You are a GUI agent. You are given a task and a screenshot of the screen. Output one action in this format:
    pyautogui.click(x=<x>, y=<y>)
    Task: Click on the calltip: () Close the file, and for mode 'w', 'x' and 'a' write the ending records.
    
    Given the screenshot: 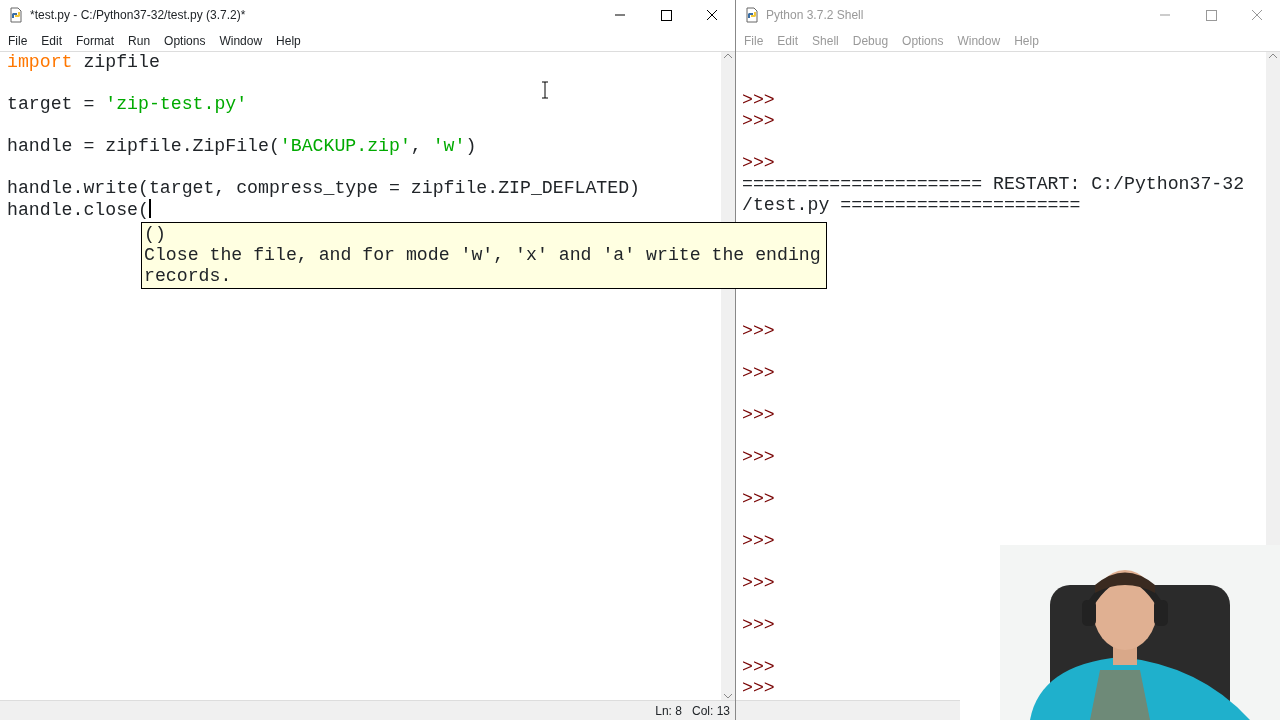 What is the action you would take?
    pyautogui.click(x=484, y=255)
    